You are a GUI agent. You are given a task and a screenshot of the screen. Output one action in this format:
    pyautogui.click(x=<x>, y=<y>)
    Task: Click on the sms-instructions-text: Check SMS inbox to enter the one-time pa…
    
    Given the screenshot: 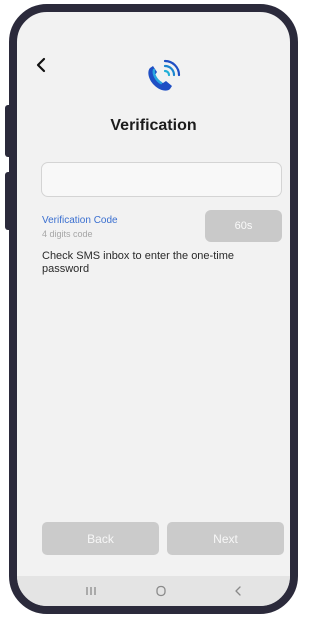 What is the action you would take?
    pyautogui.click(x=138, y=262)
    